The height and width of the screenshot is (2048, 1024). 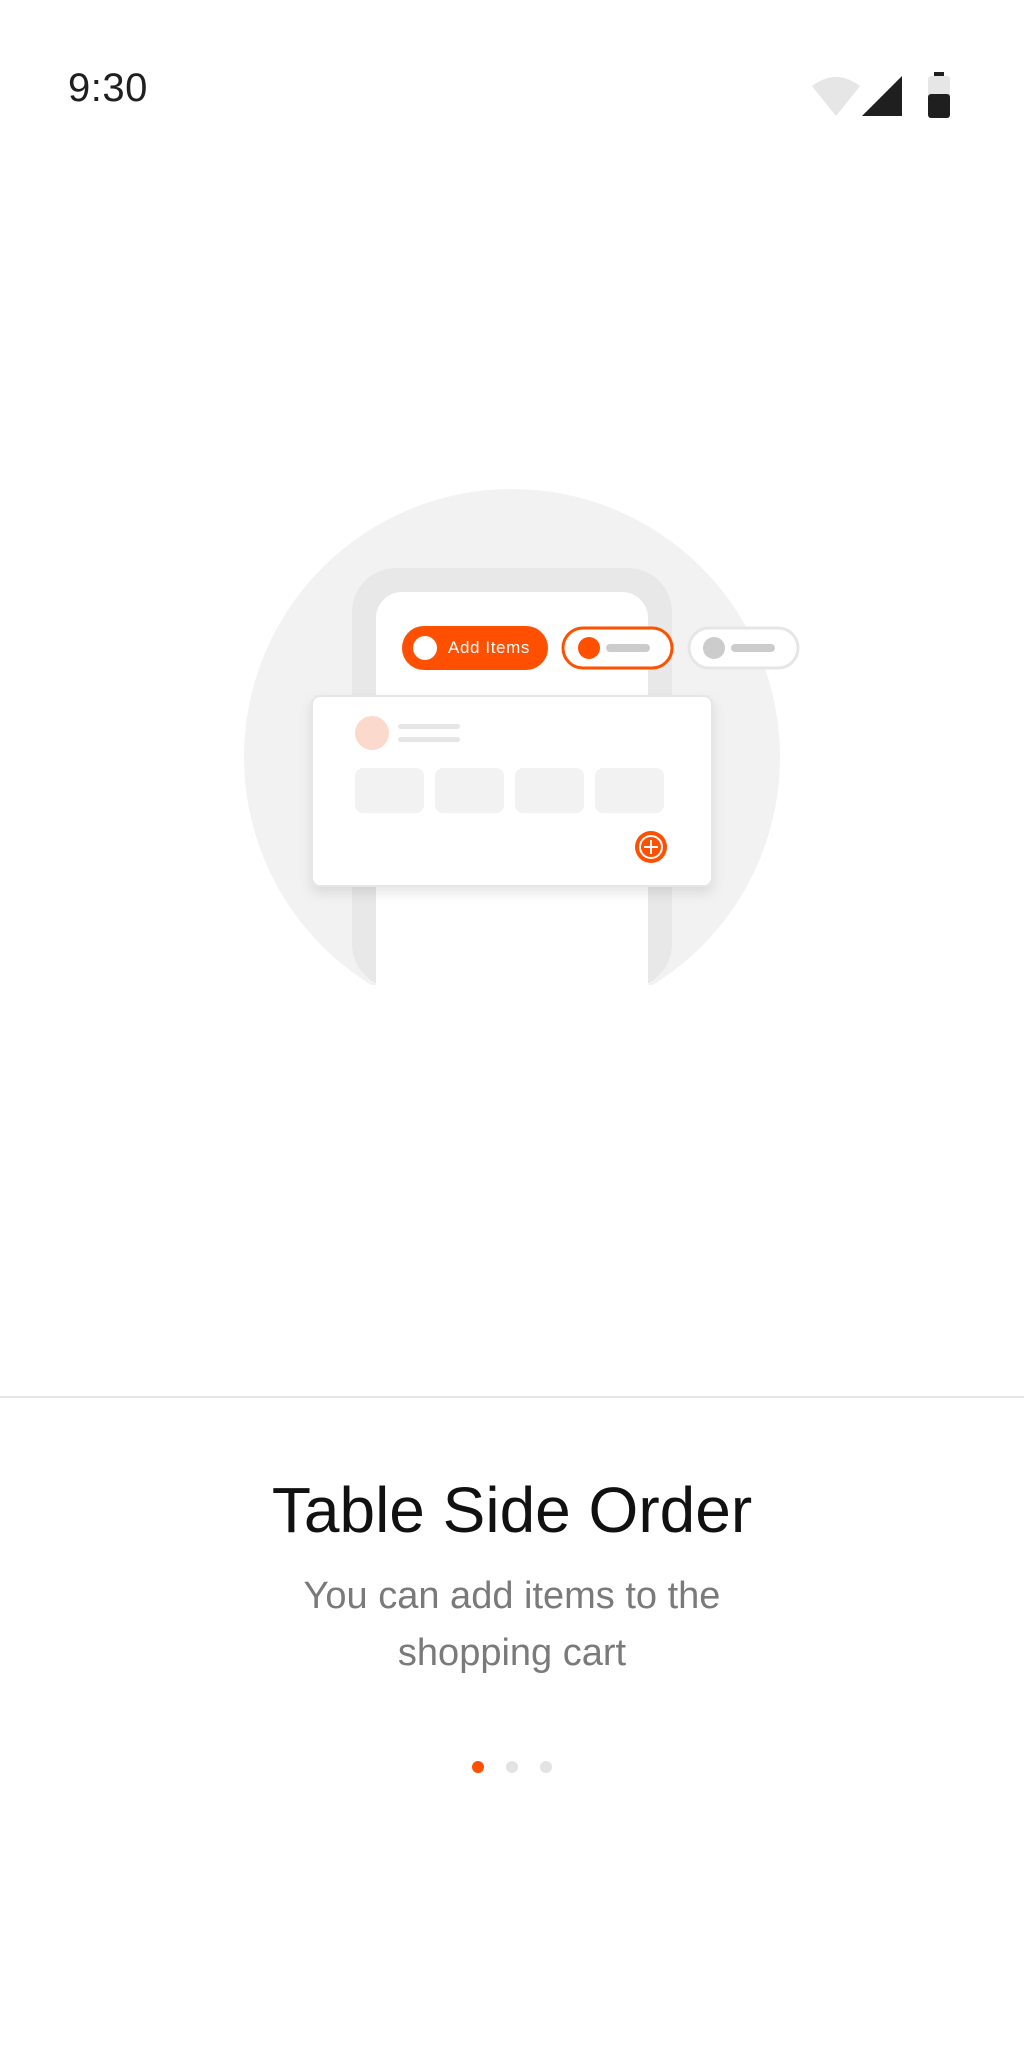 What do you see at coordinates (836, 96) in the screenshot?
I see `wifi-icon` at bounding box center [836, 96].